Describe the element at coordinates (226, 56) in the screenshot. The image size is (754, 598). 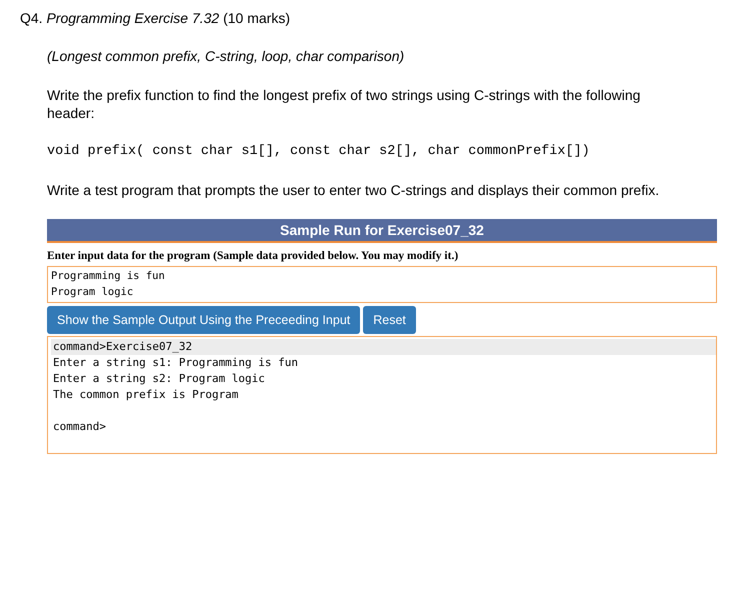
I see `topics-text: (Longest common prefix, C-string, loop, char comparison)` at that location.